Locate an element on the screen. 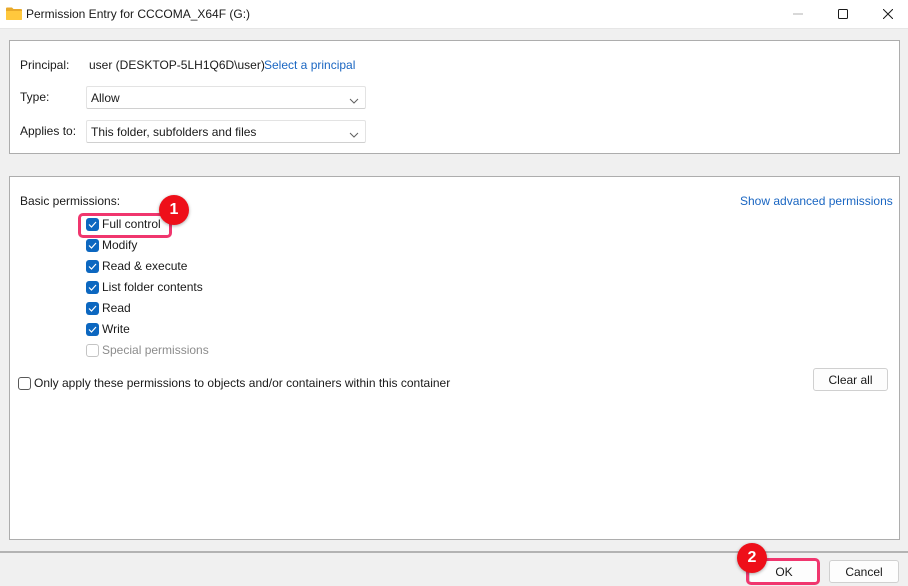 The height and width of the screenshot is (586, 908). show-advanced-permissions-link: Show advanced permissions is located at coordinates (816, 201).